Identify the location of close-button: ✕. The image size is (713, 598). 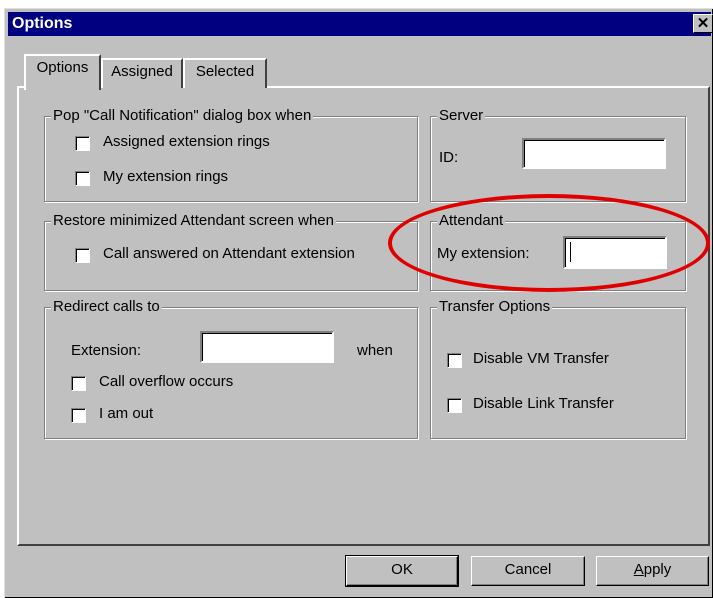
(703, 23).